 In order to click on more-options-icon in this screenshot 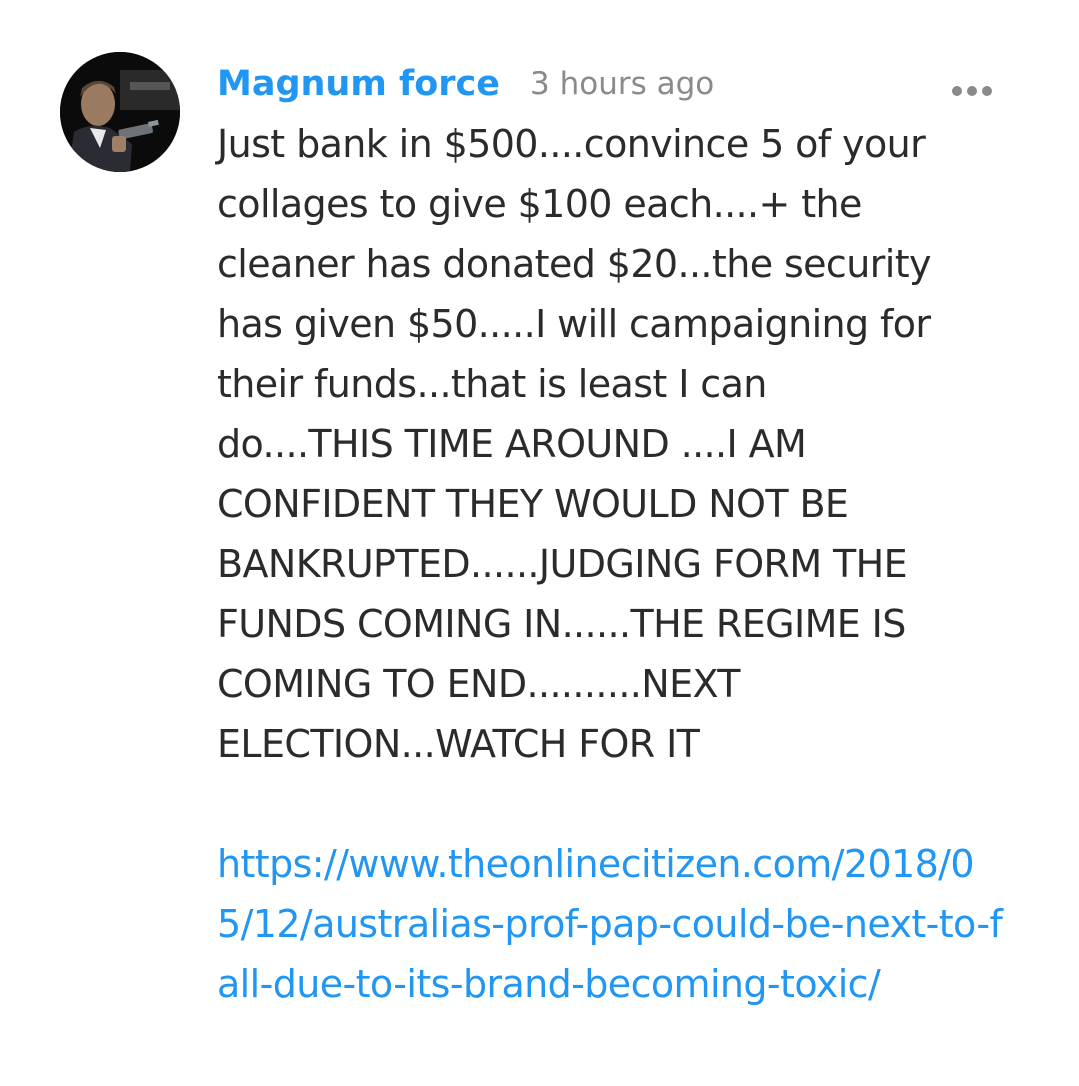, I will do `click(972, 91)`.